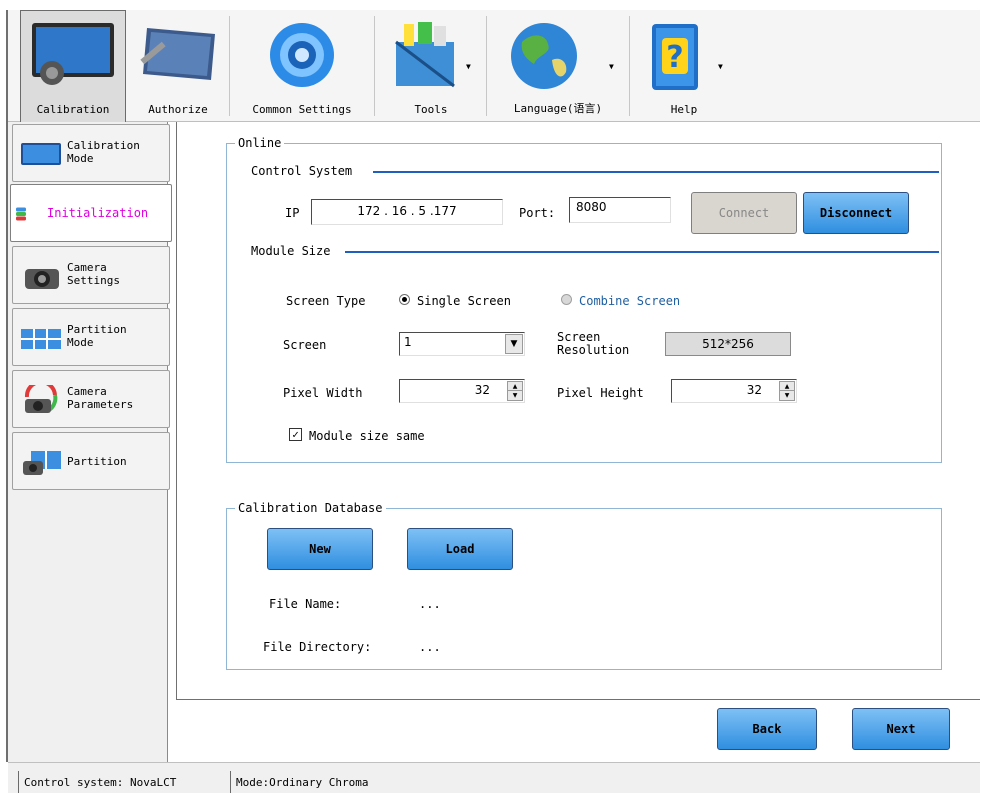 The image size is (981, 793). Describe the element at coordinates (404, 299) in the screenshot. I see `single-screen-radio` at that location.